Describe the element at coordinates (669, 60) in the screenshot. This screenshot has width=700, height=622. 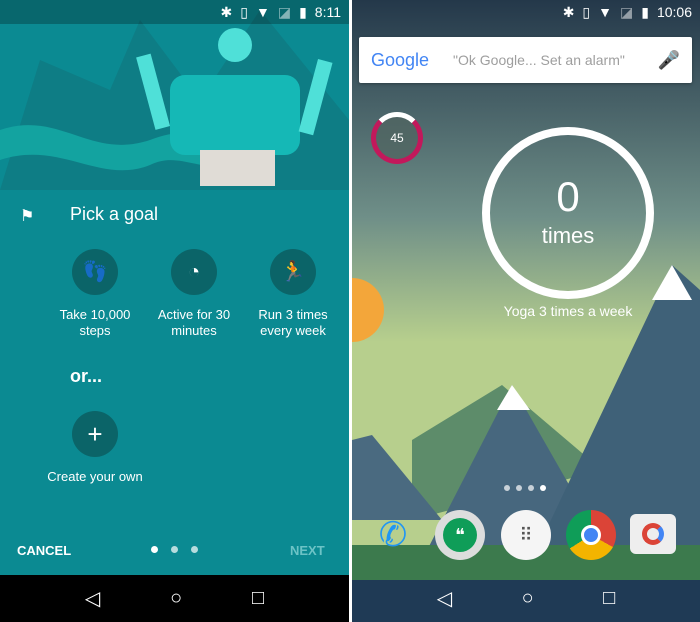
I see `mic-icon: 🎤` at that location.